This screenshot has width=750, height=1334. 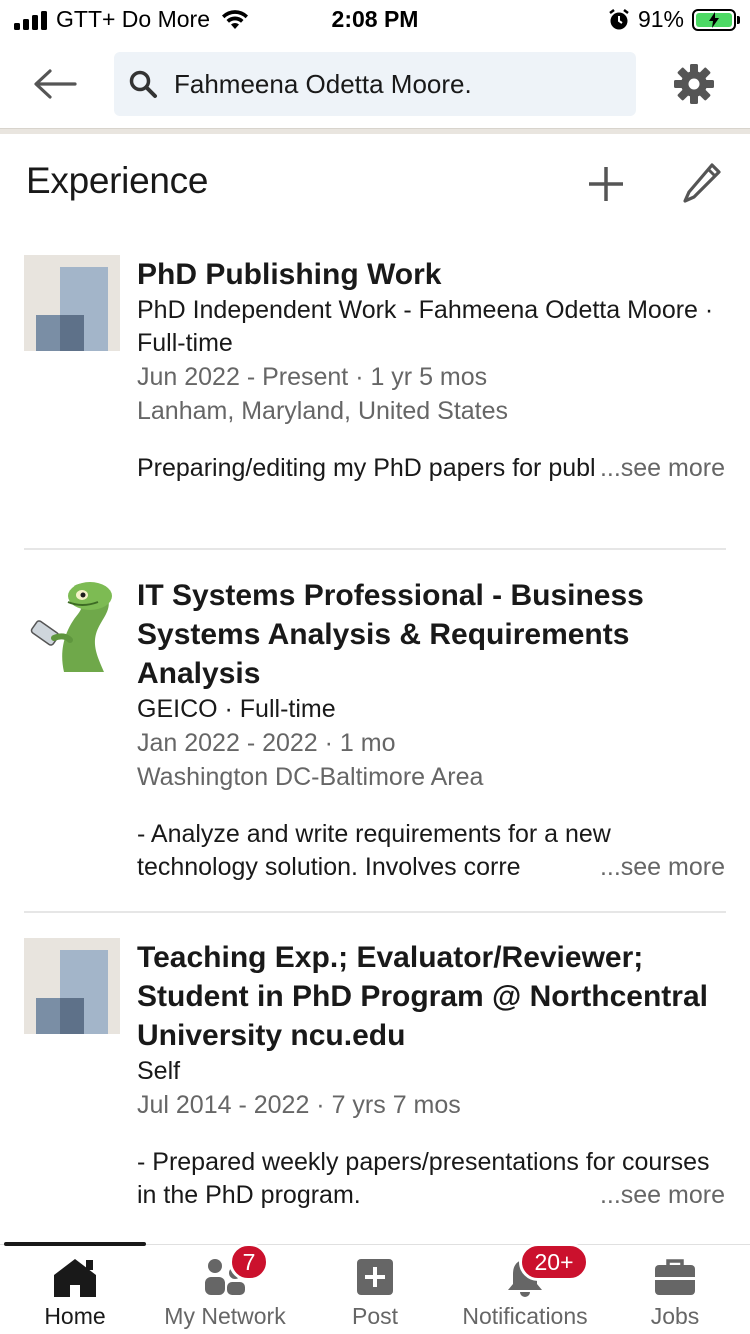 I want to click on top-header: Fahmeena Odetta Moore., so click(x=375, y=85).